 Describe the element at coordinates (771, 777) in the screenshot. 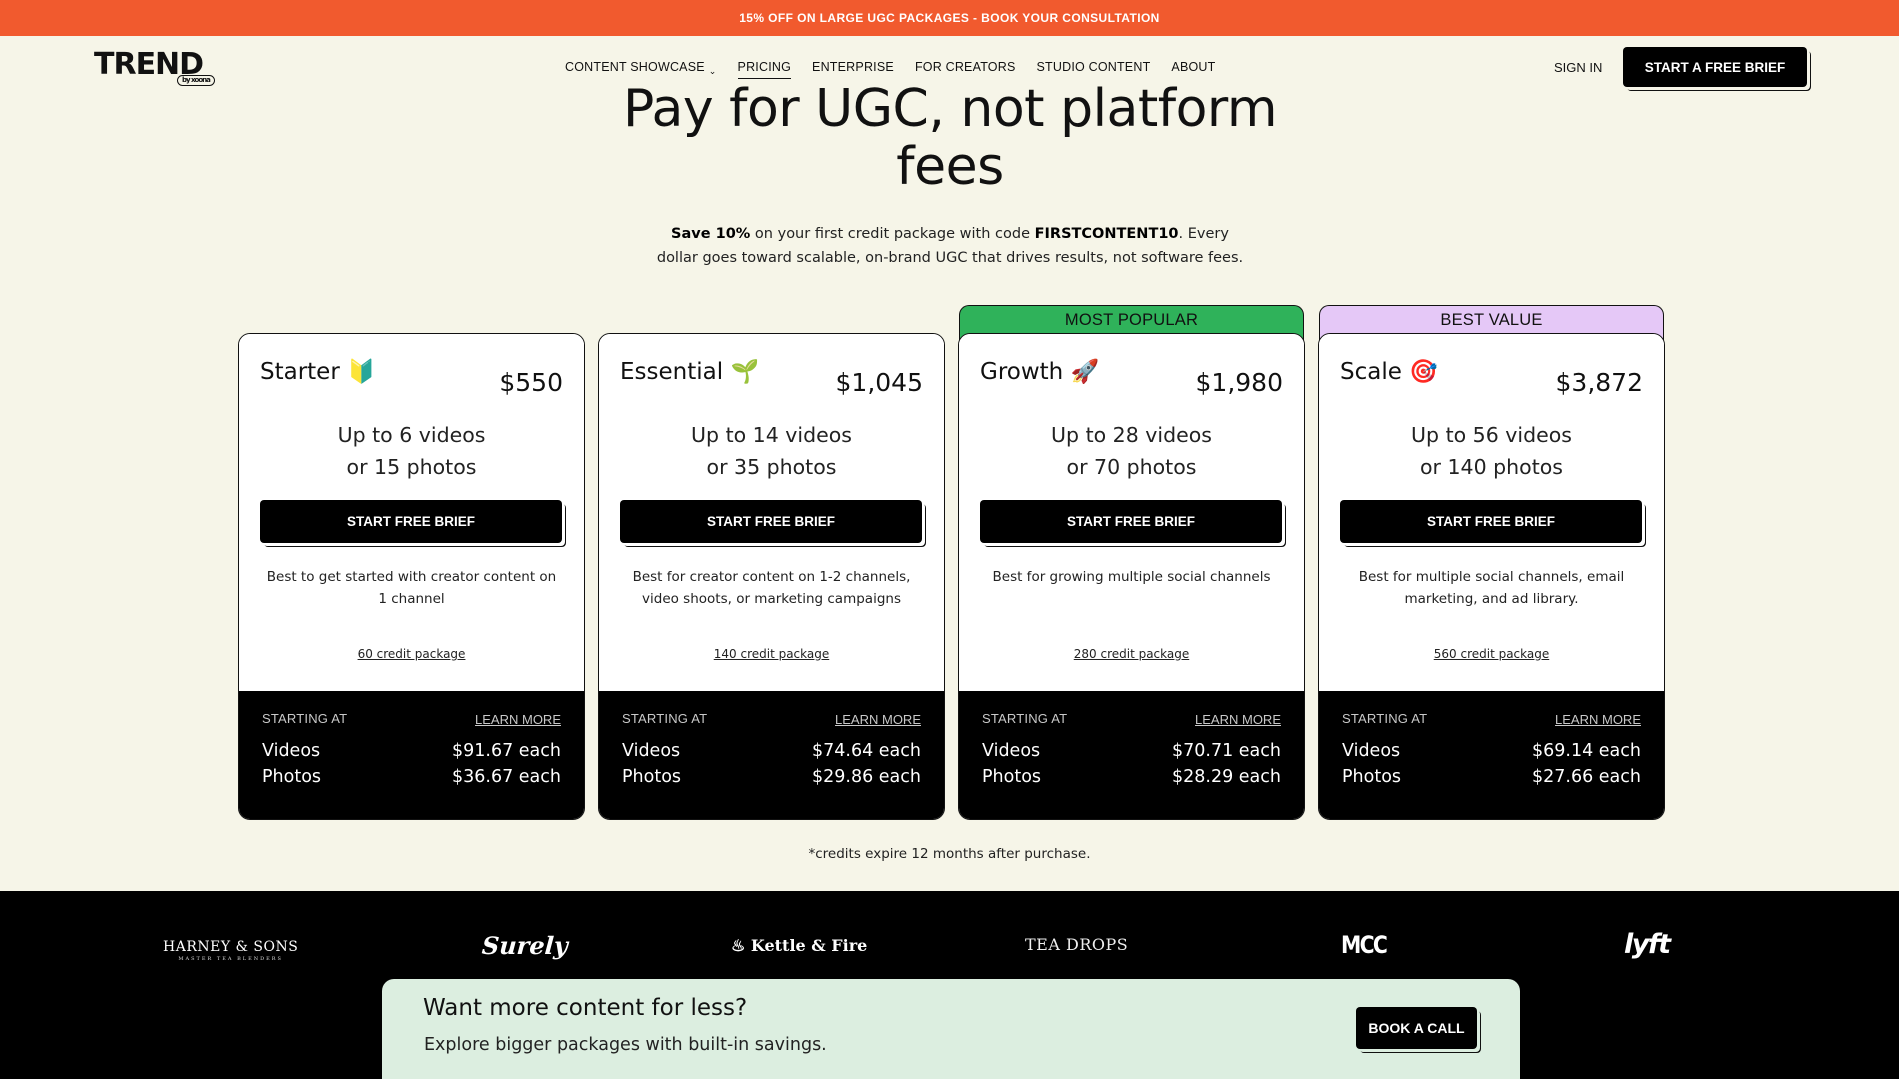

I see `photo-price-row: Photos $29.86 each` at that location.